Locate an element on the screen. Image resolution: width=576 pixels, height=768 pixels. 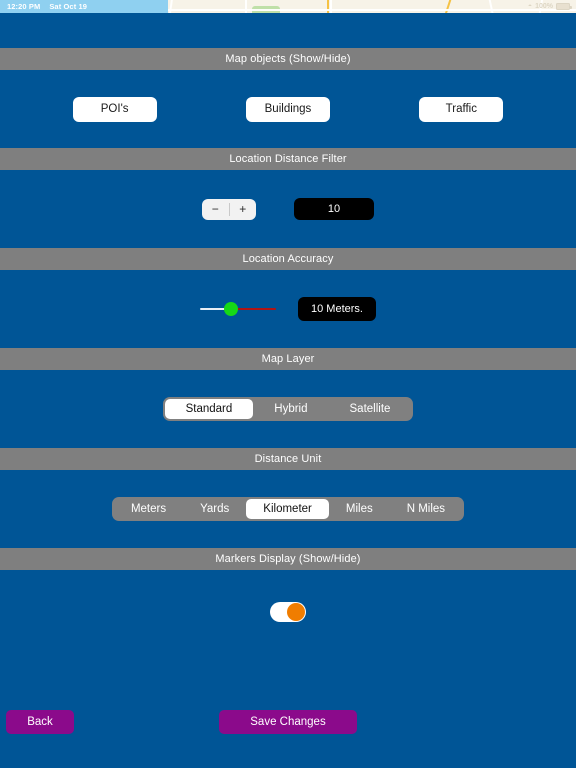
traffic-button: Traffic is located at coordinates (461, 109).